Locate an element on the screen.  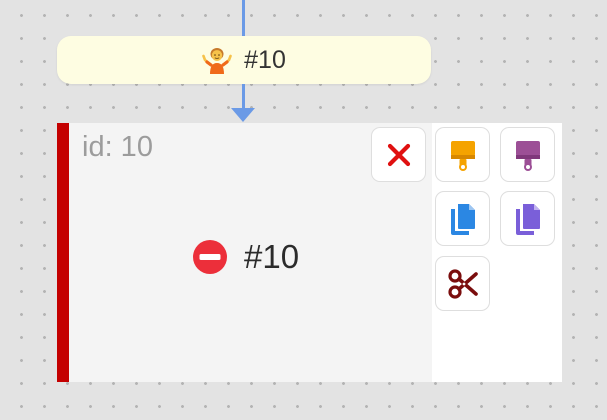
copy-blue-button is located at coordinates (462, 218).